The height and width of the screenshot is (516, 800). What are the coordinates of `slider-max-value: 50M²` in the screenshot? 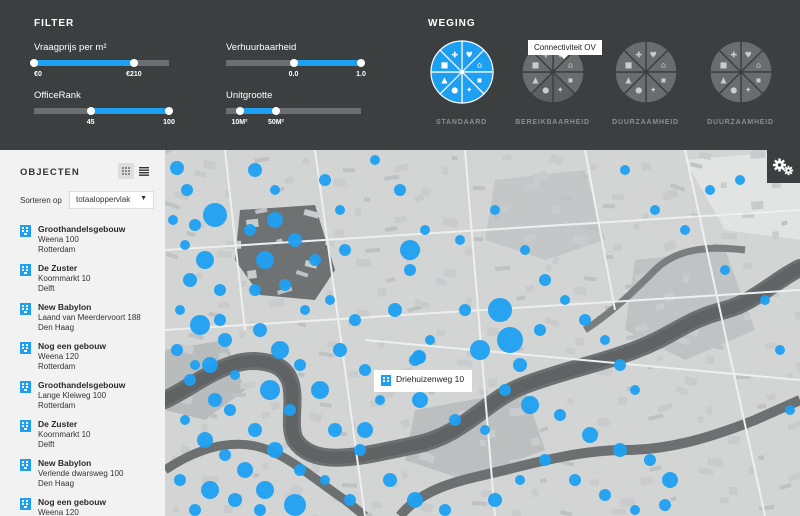 It's located at (275, 122).